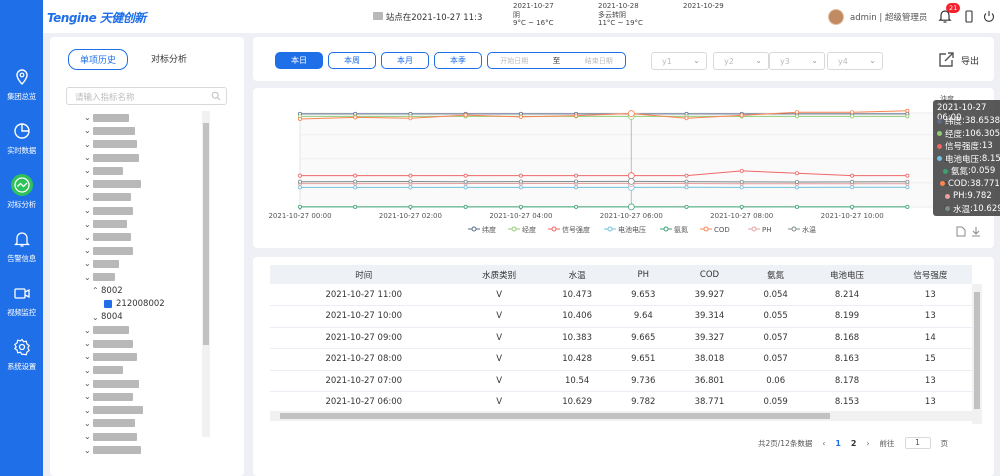  Describe the element at coordinates (961, 231) in the screenshot. I see `data-view-icon` at that location.